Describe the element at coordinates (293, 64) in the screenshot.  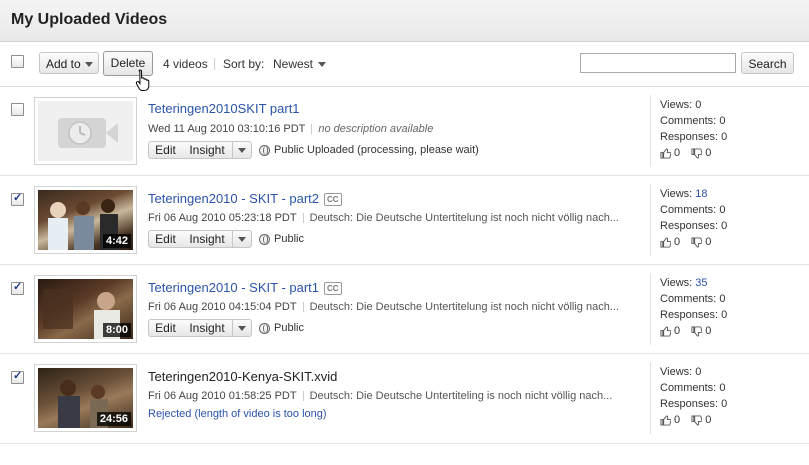
I see `sort-value: Newest` at that location.